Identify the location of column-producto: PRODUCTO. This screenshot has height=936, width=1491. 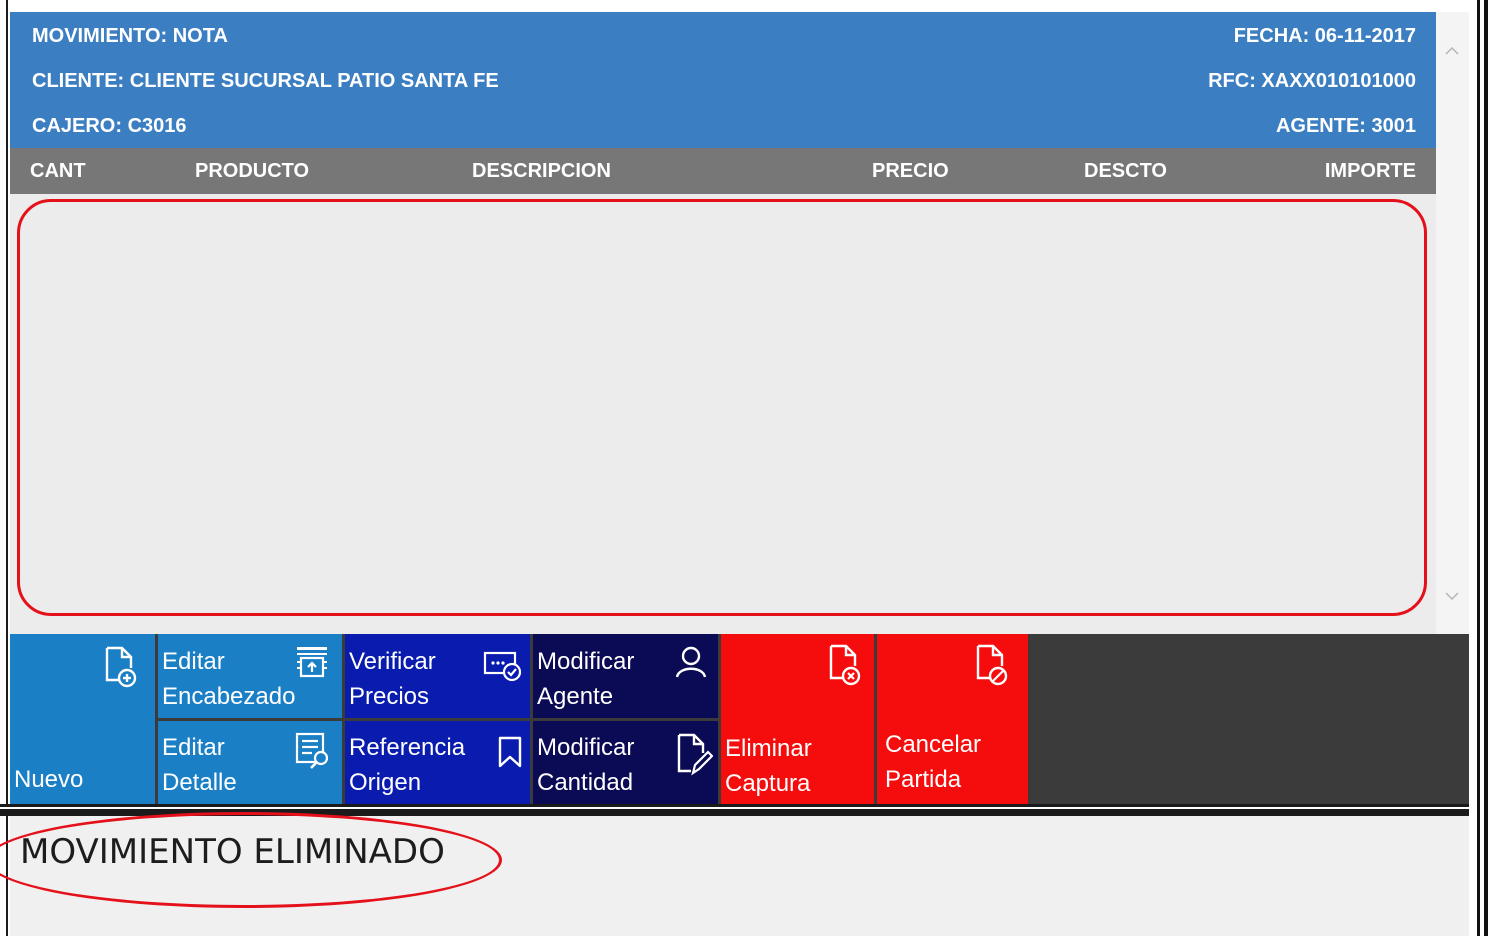
(252, 171).